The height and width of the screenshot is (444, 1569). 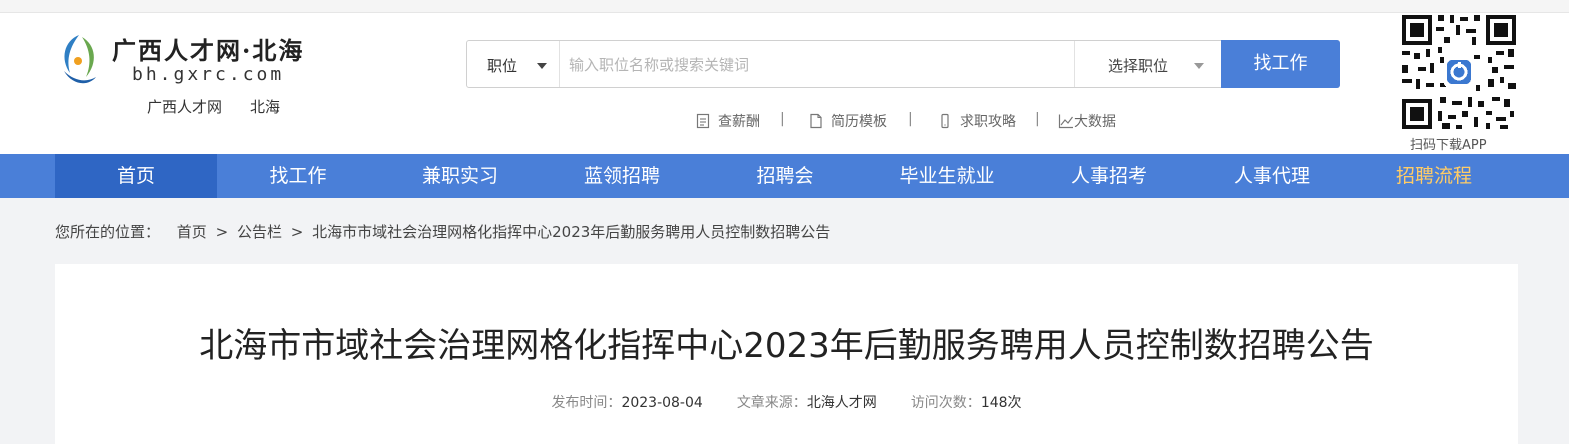 What do you see at coordinates (1459, 72) in the screenshot?
I see `qr-code-image` at bounding box center [1459, 72].